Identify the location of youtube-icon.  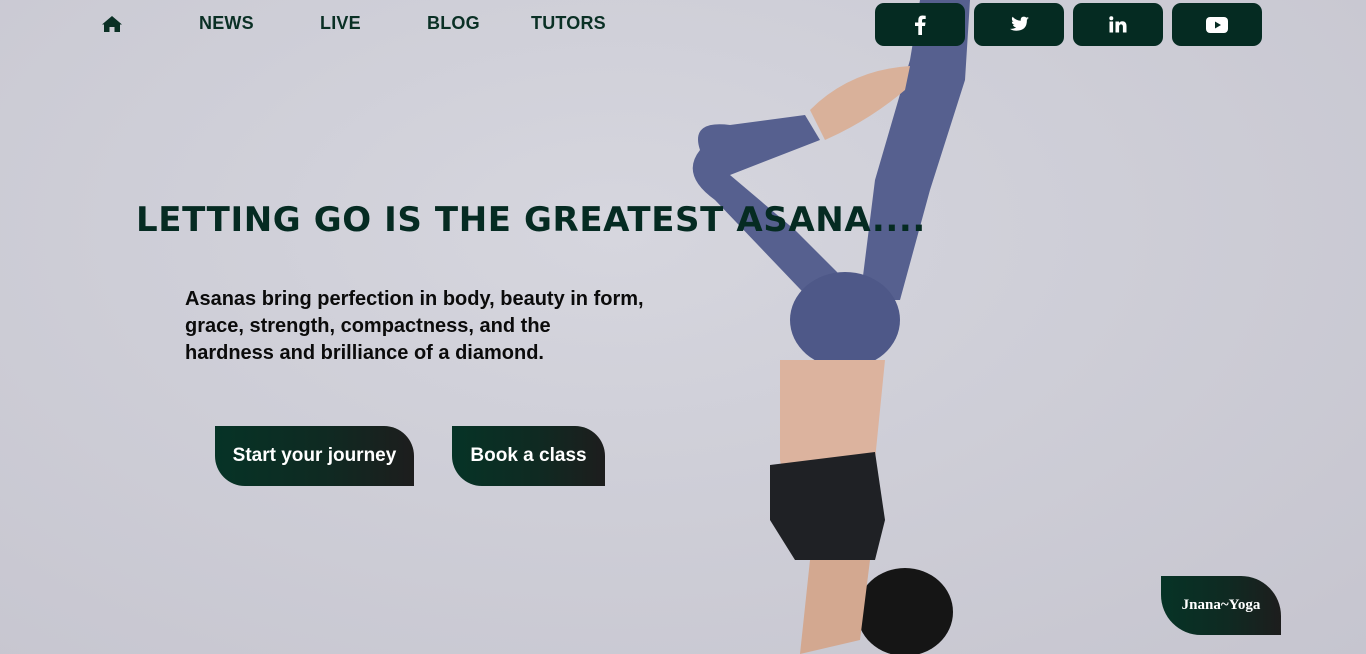
(1217, 24).